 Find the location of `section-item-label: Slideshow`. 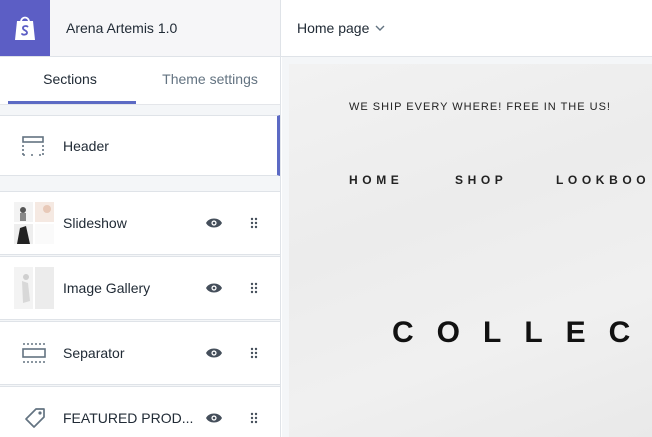

section-item-label: Slideshow is located at coordinates (95, 223).